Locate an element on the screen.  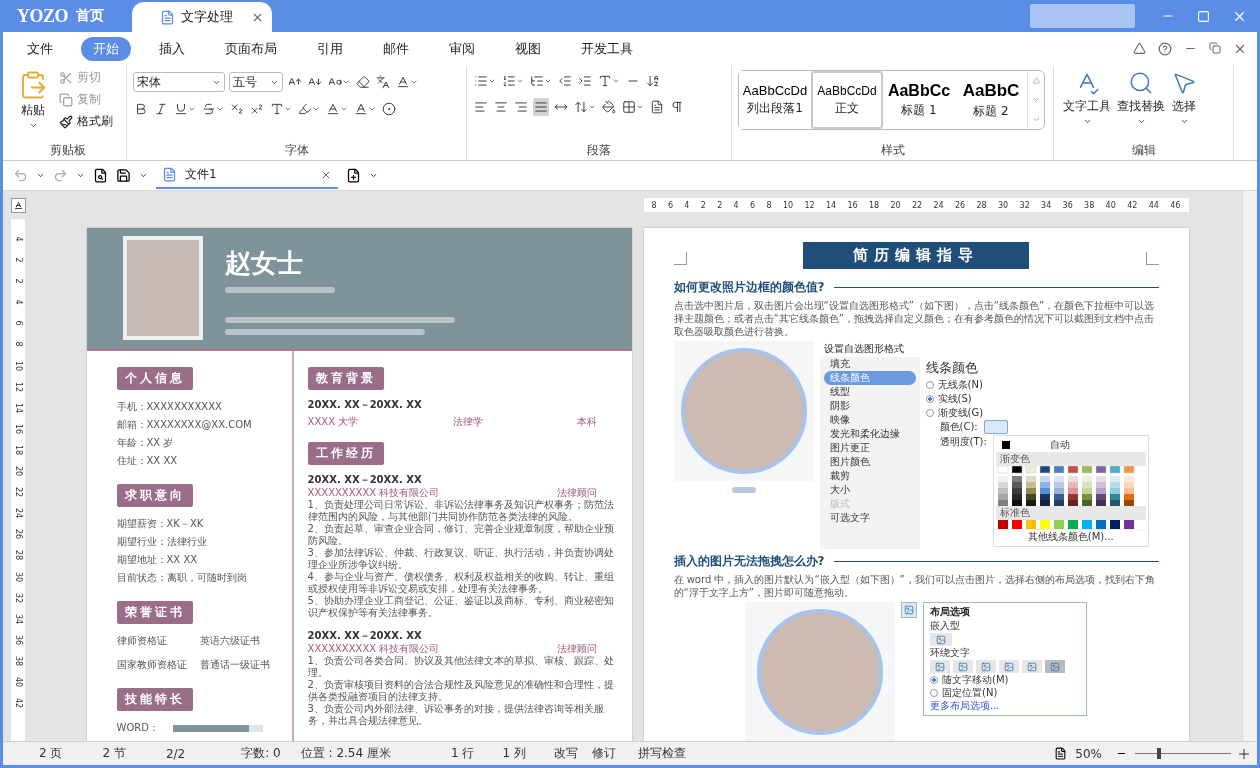
ruler-number: 18 is located at coordinates (874, 205).